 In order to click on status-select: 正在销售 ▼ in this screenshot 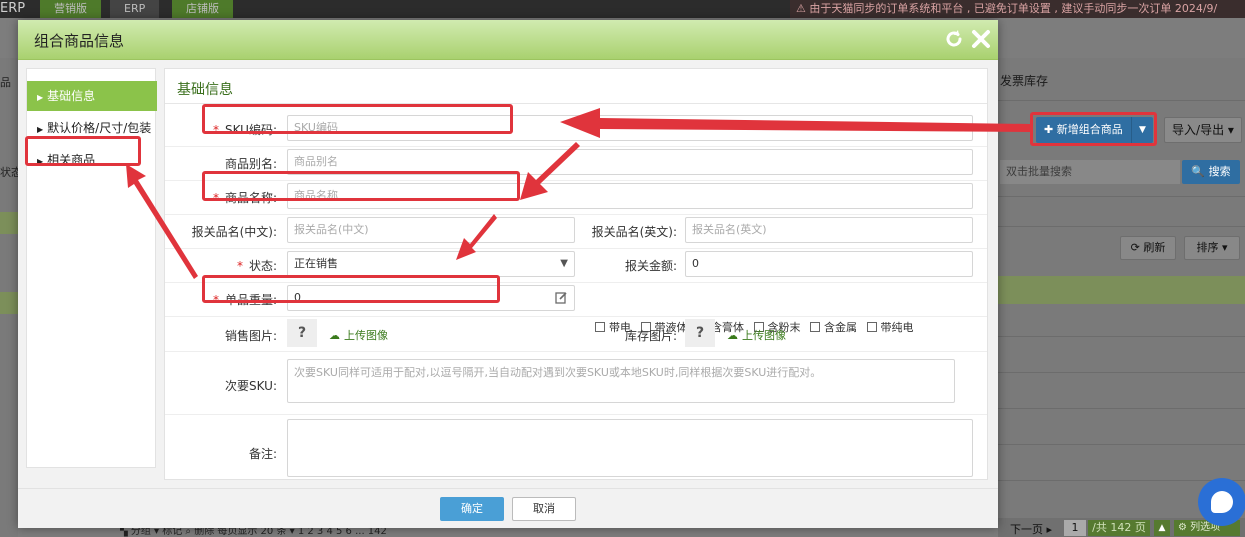, I will do `click(431, 264)`.